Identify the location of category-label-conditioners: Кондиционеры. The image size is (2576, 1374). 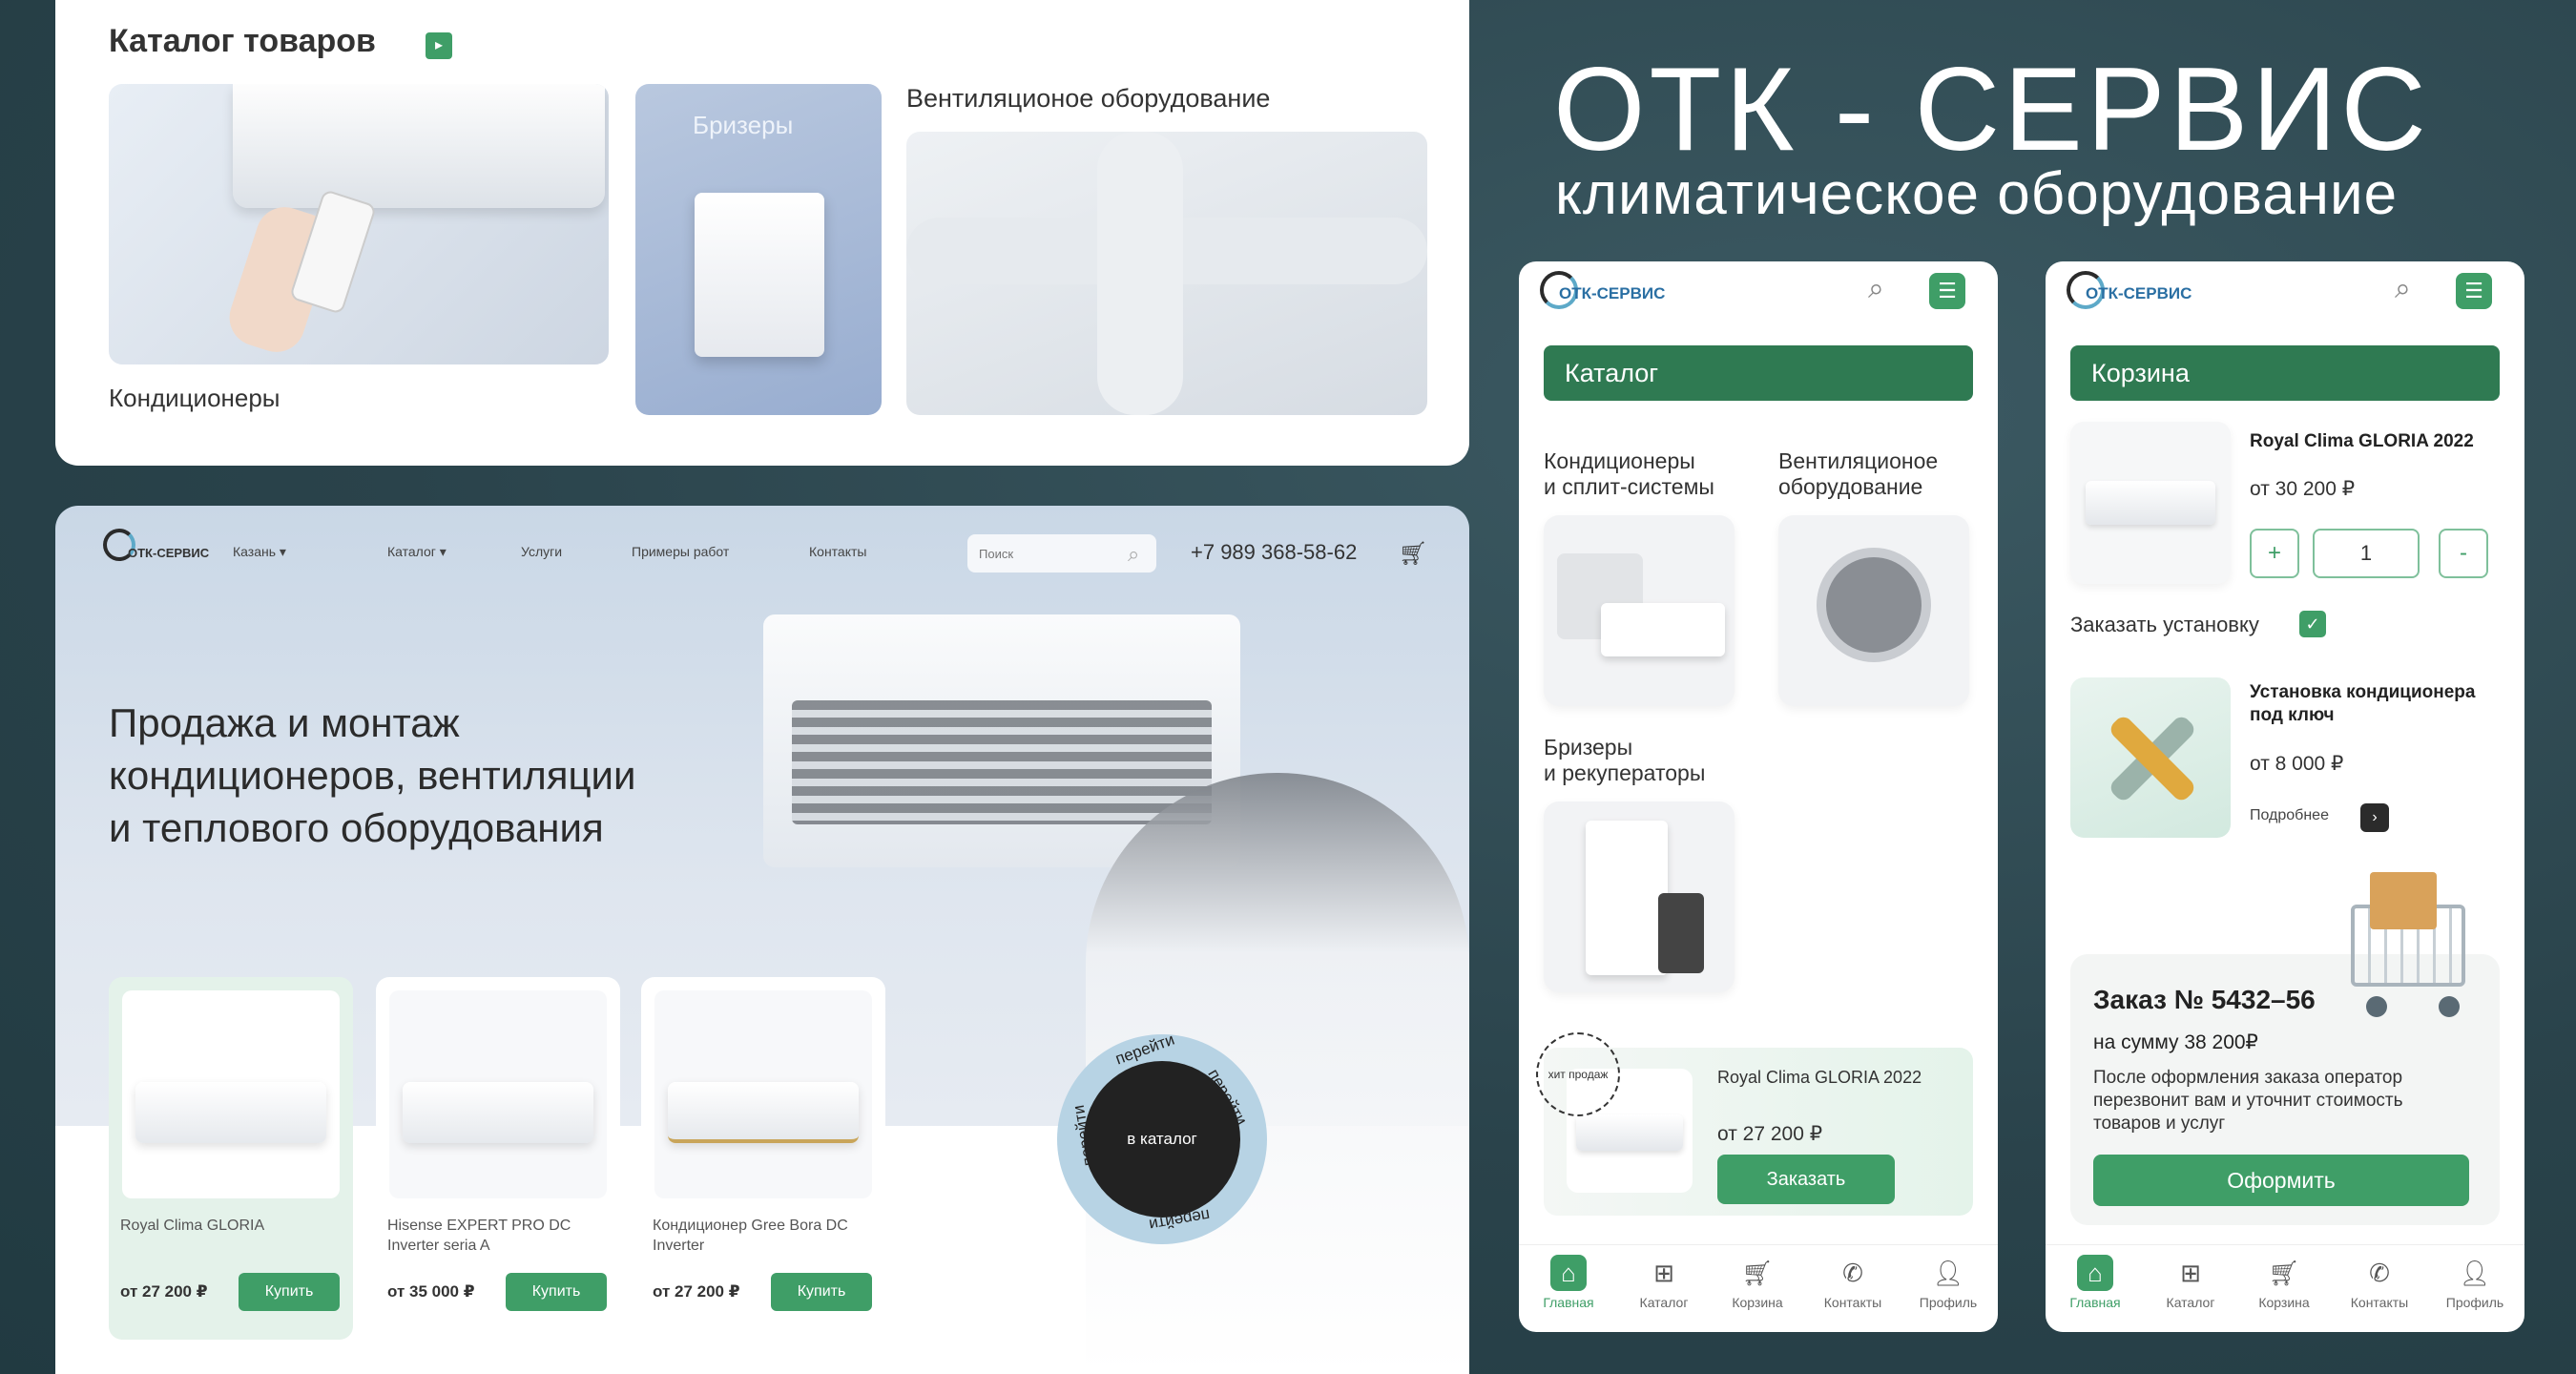
(194, 398).